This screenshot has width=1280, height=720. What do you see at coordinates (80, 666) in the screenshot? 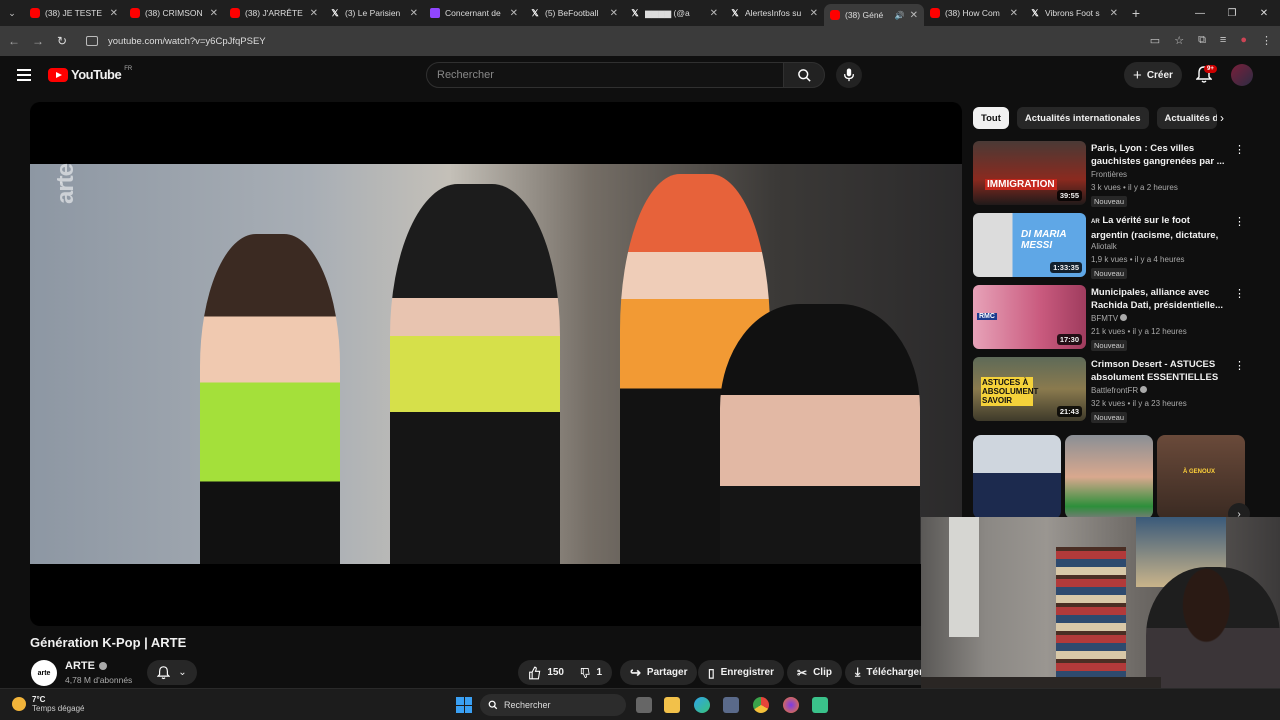
I see `channel-name: ARTE` at bounding box center [80, 666].